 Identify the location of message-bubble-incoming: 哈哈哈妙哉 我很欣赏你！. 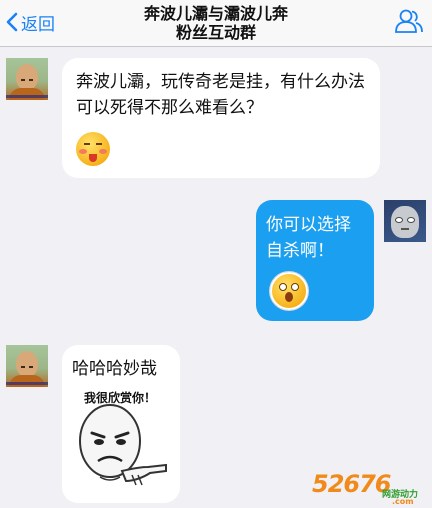
(121, 424).